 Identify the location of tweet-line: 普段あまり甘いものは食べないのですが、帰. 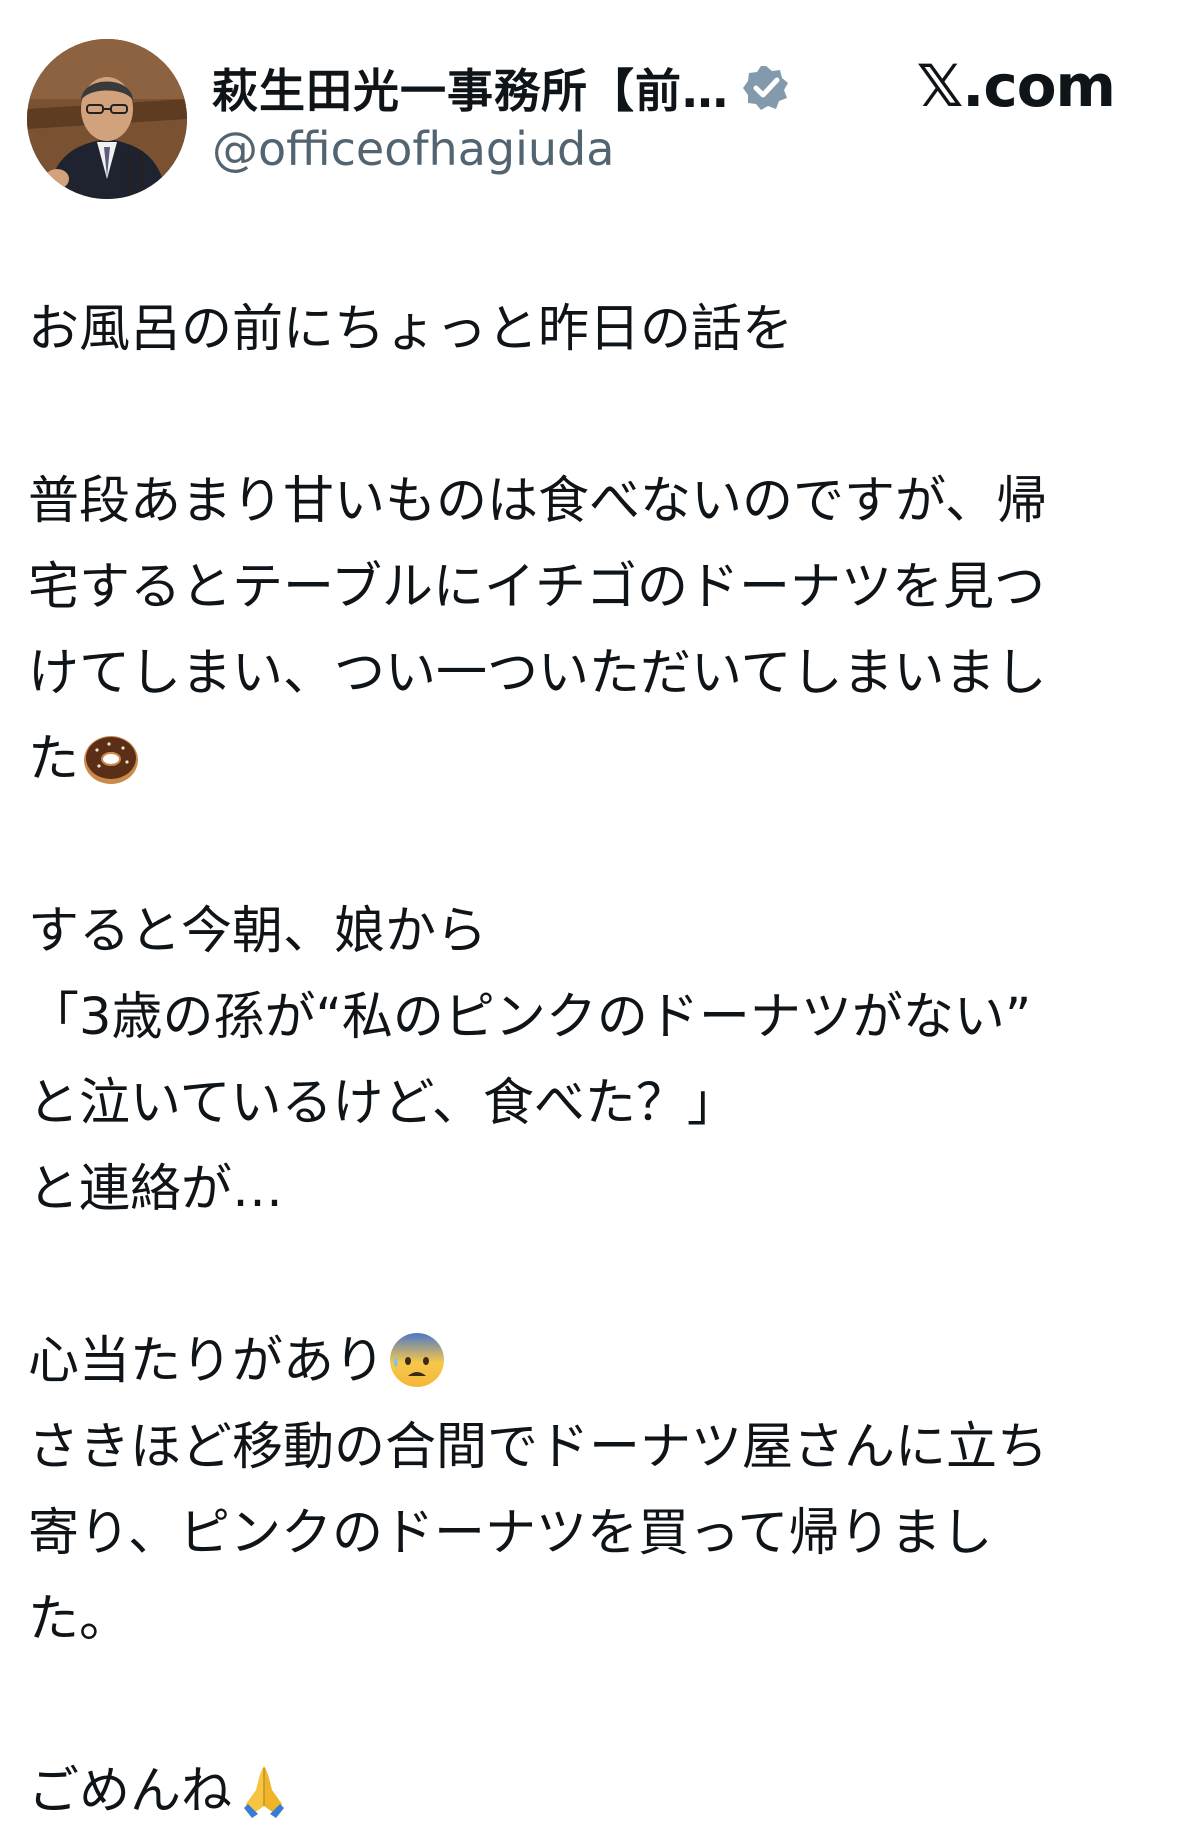
(537, 501).